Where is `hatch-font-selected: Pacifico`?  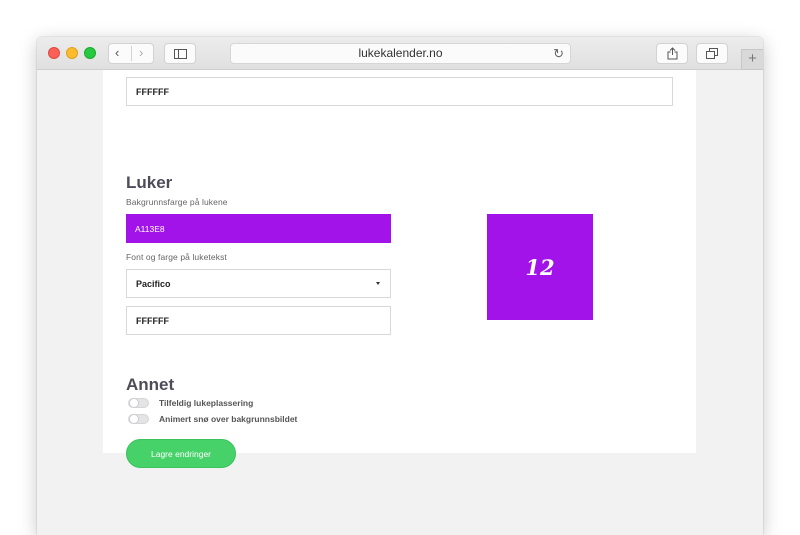
hatch-font-selected: Pacifico is located at coordinates (153, 283).